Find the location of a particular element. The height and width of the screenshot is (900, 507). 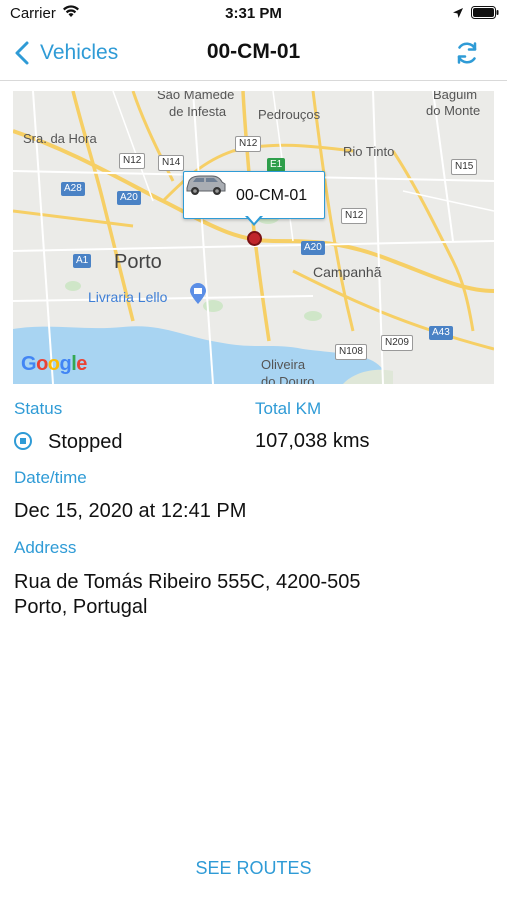

road-shield-n15: N15 is located at coordinates (464, 167).